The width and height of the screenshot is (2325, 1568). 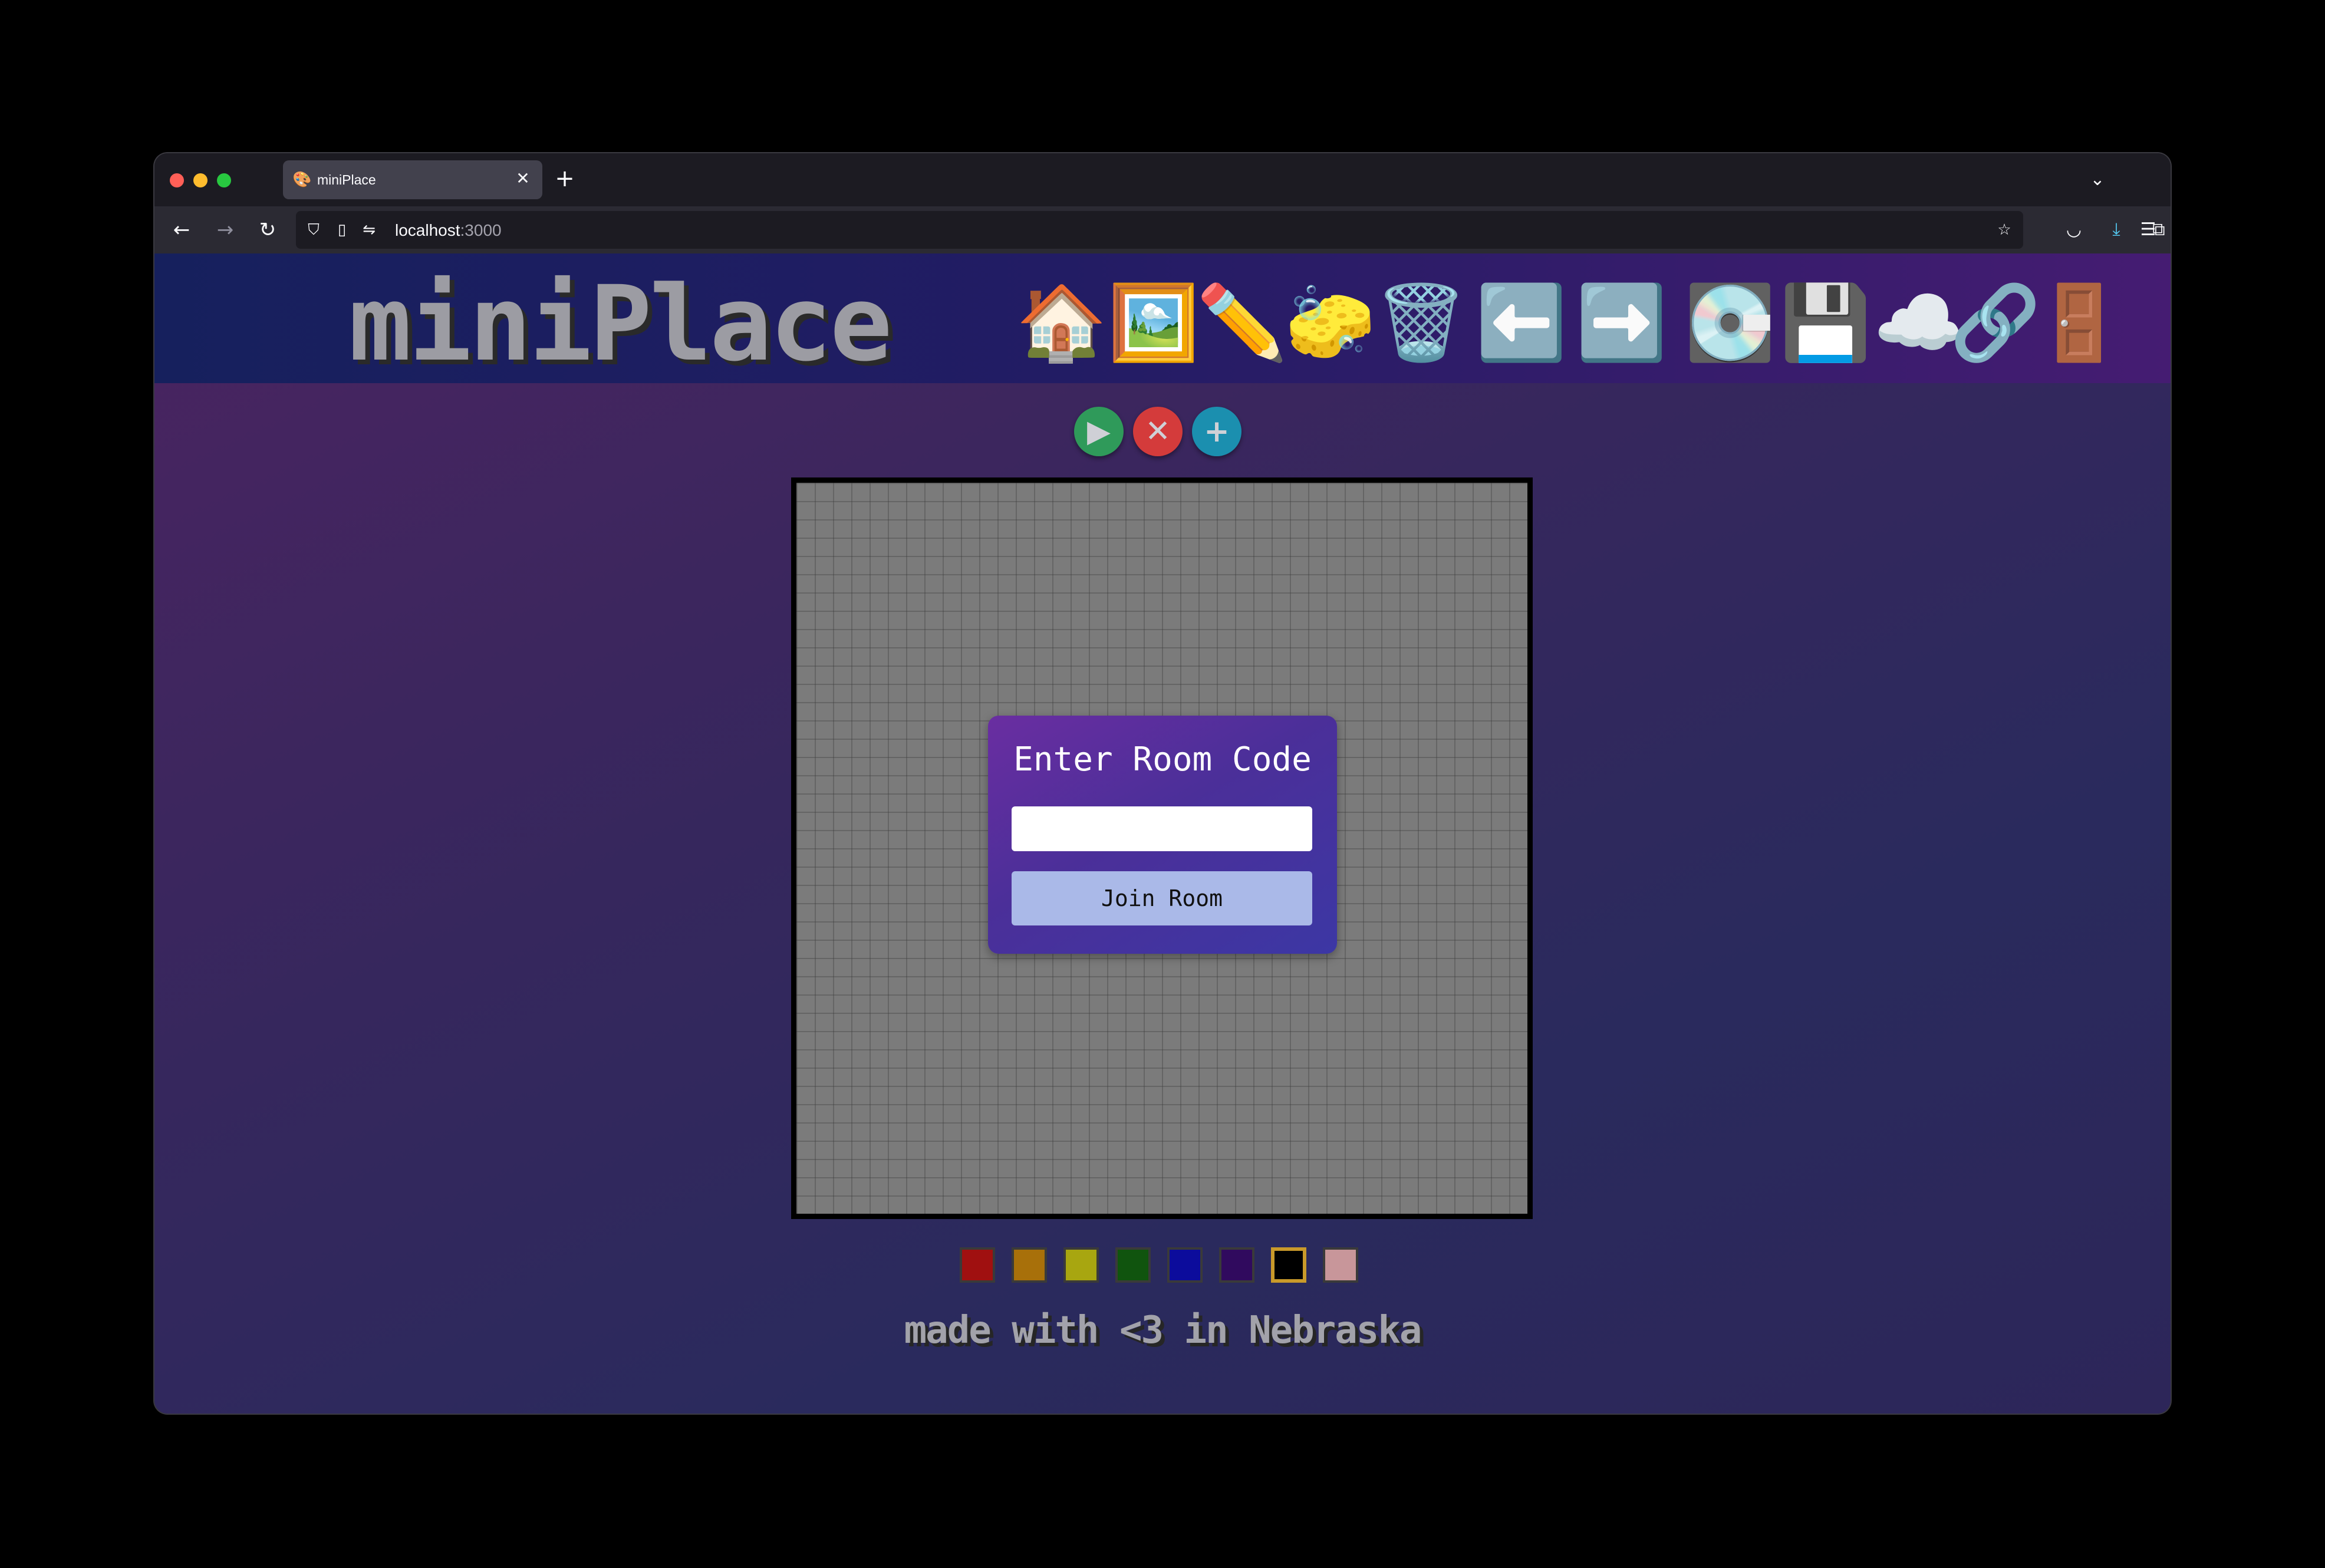 I want to click on bookmark-star-icon: ☆, so click(x=2004, y=230).